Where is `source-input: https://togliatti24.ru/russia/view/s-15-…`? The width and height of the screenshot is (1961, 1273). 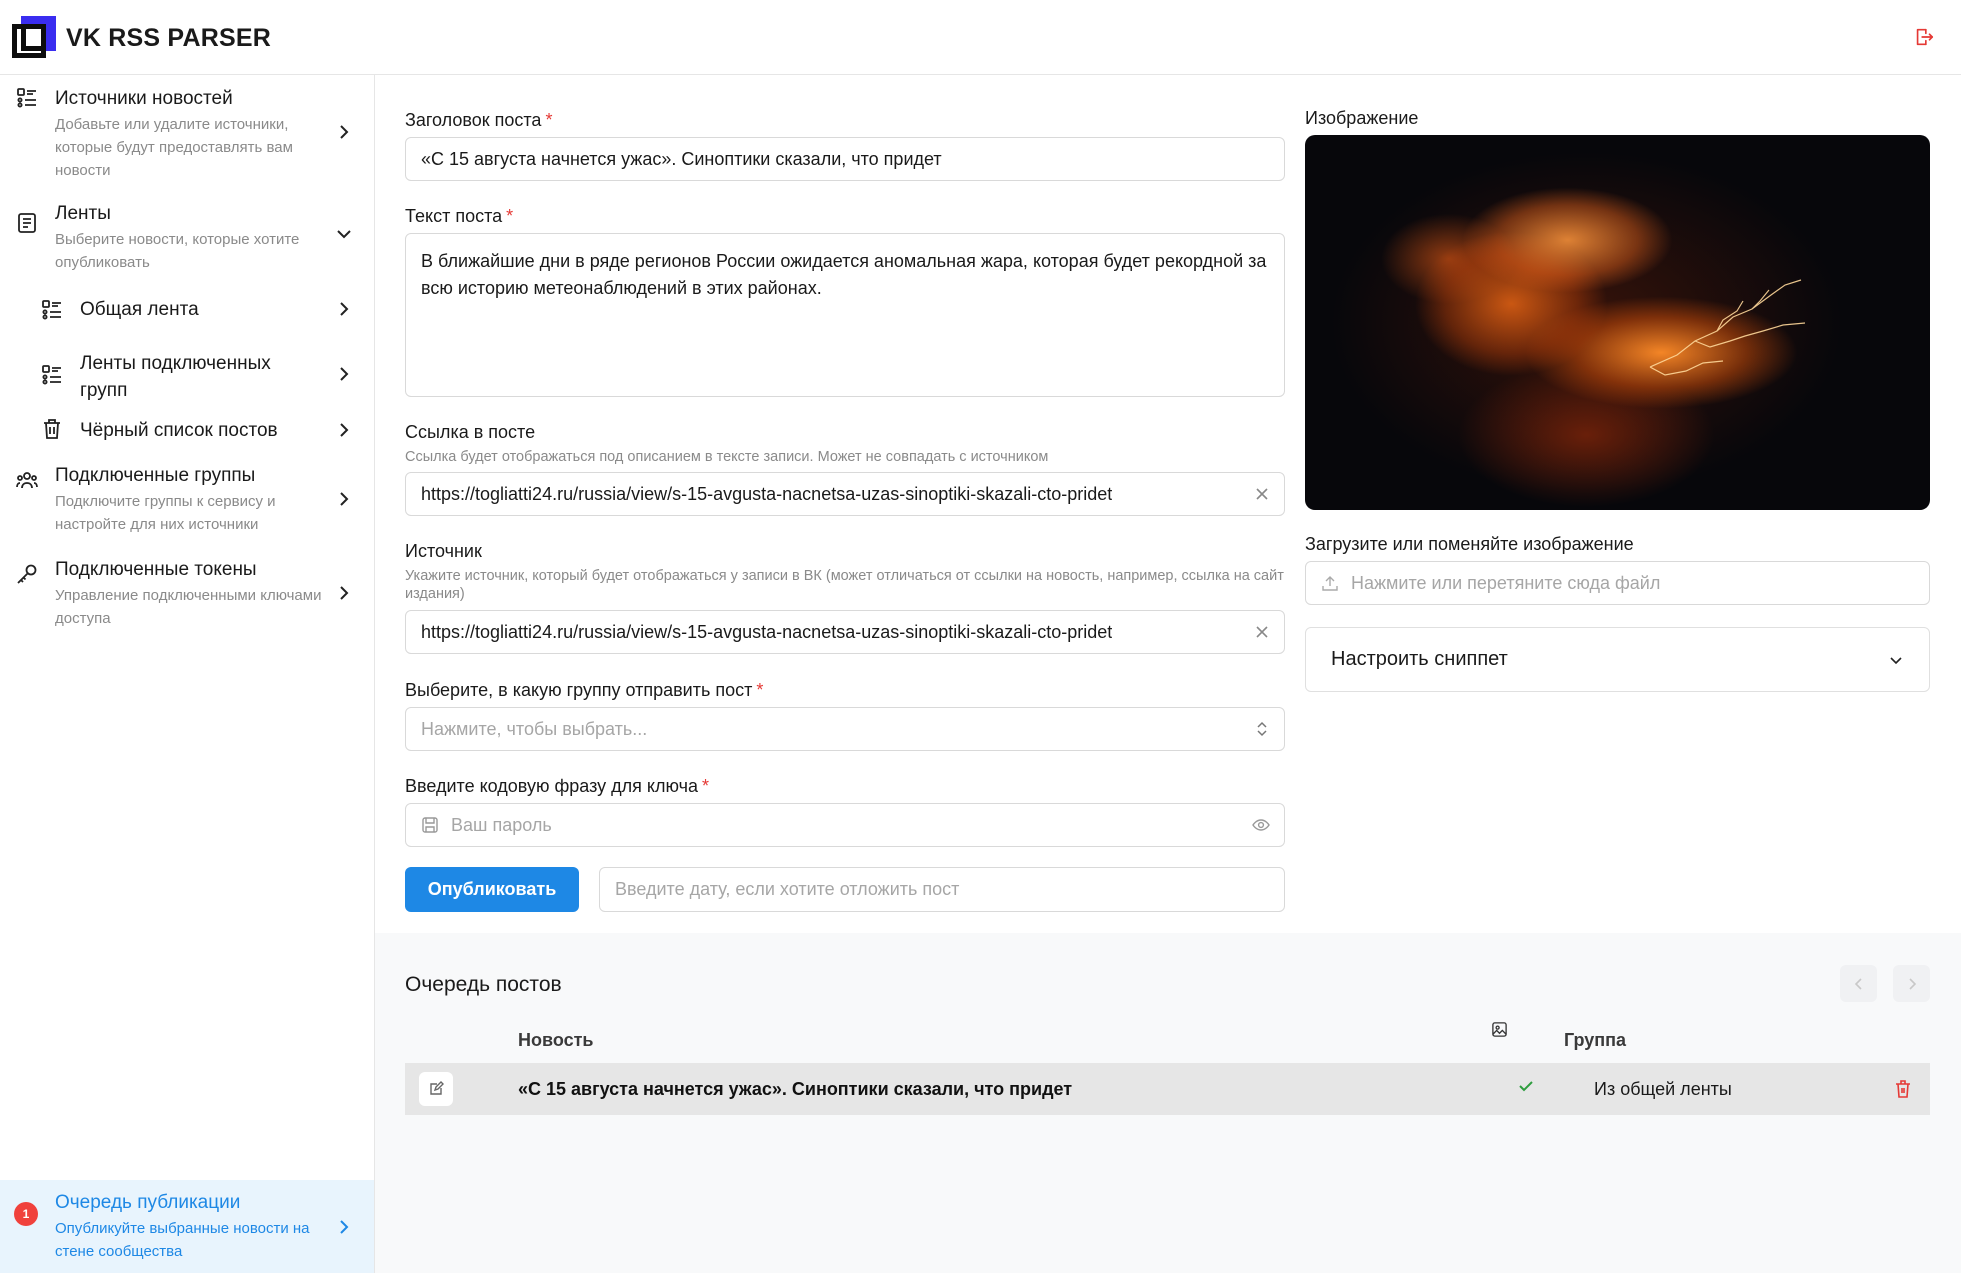
source-input: https://togliatti24.ru/russia/view/s-15-… is located at coordinates (845, 632).